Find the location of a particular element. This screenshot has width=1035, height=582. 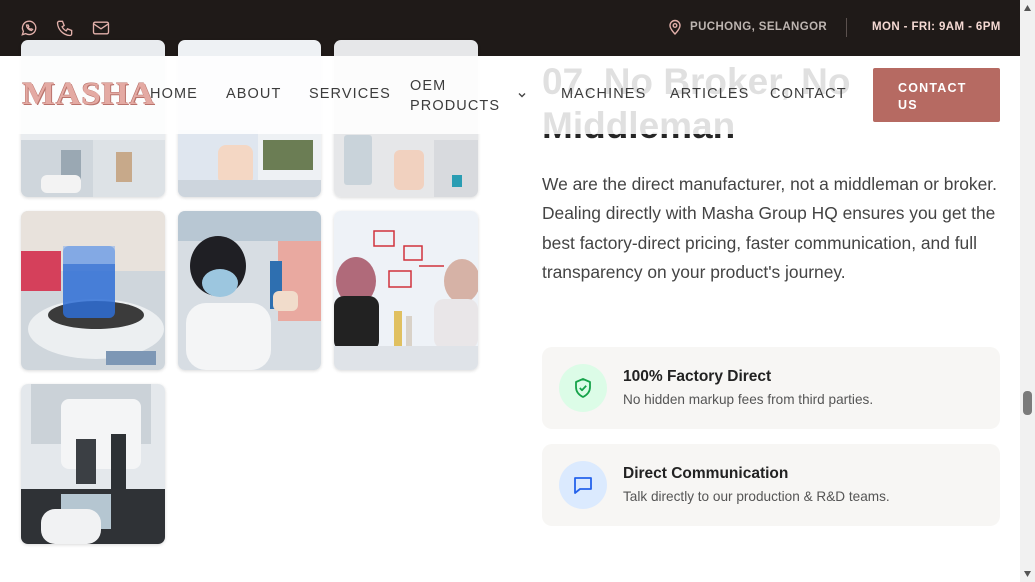

whatsapp-icon is located at coordinates (29, 28).